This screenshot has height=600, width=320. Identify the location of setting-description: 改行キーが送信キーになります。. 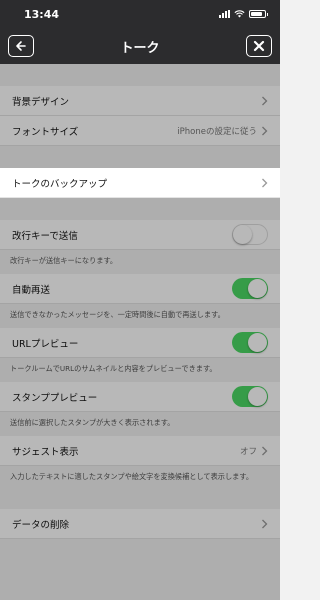
(64, 260).